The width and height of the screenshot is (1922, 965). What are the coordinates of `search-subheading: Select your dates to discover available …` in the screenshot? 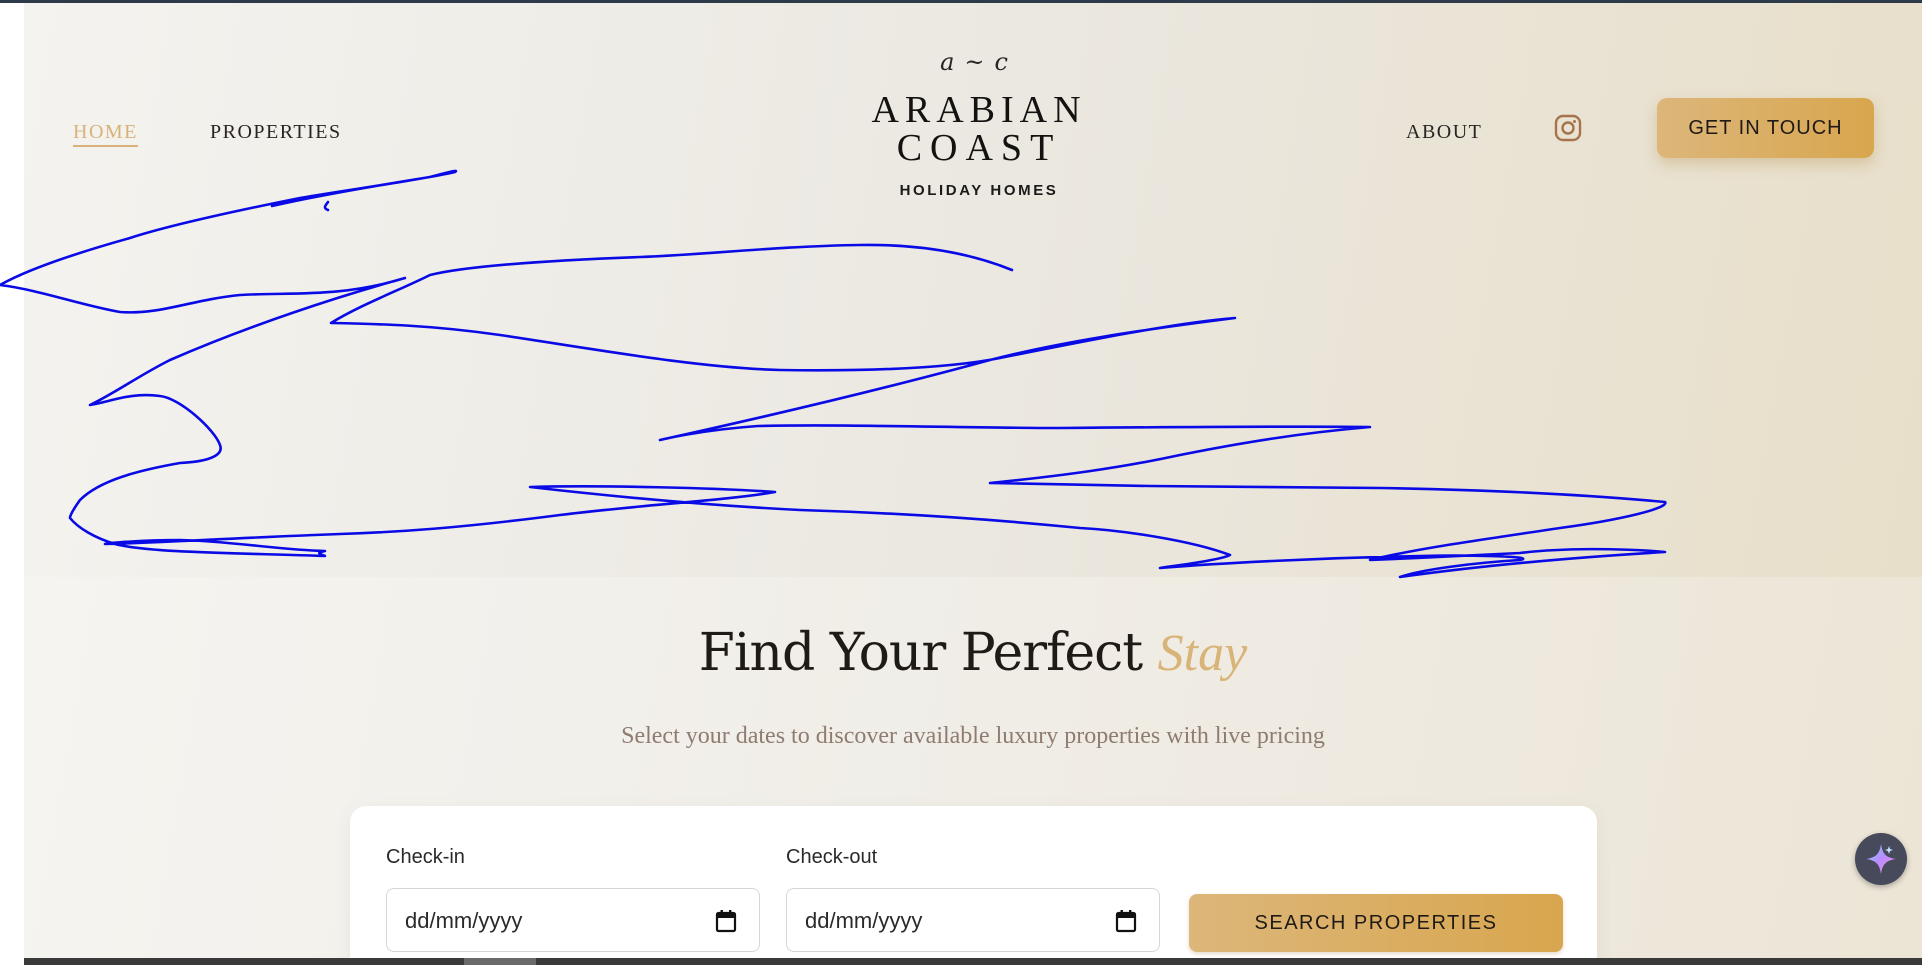 It's located at (973, 736).